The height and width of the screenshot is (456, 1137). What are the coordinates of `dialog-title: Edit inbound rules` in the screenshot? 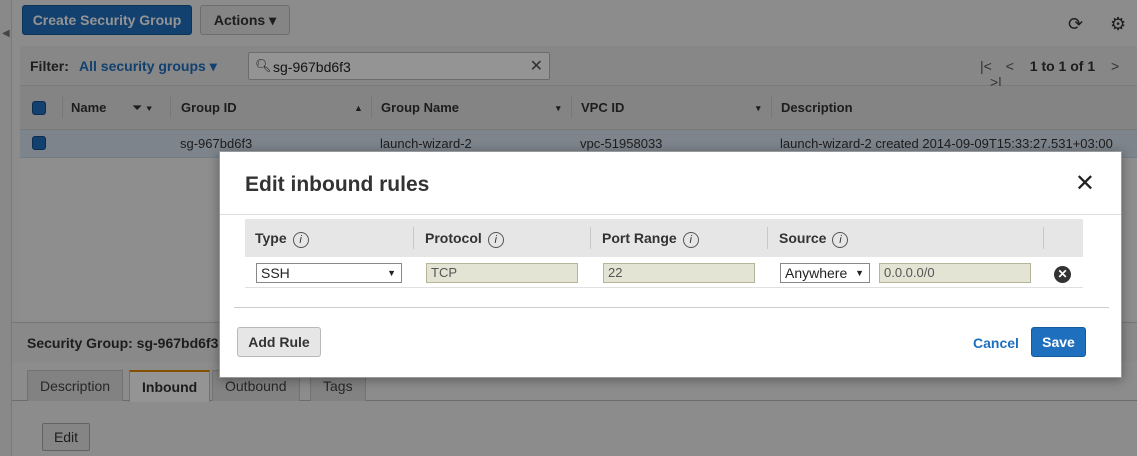 It's located at (337, 184).